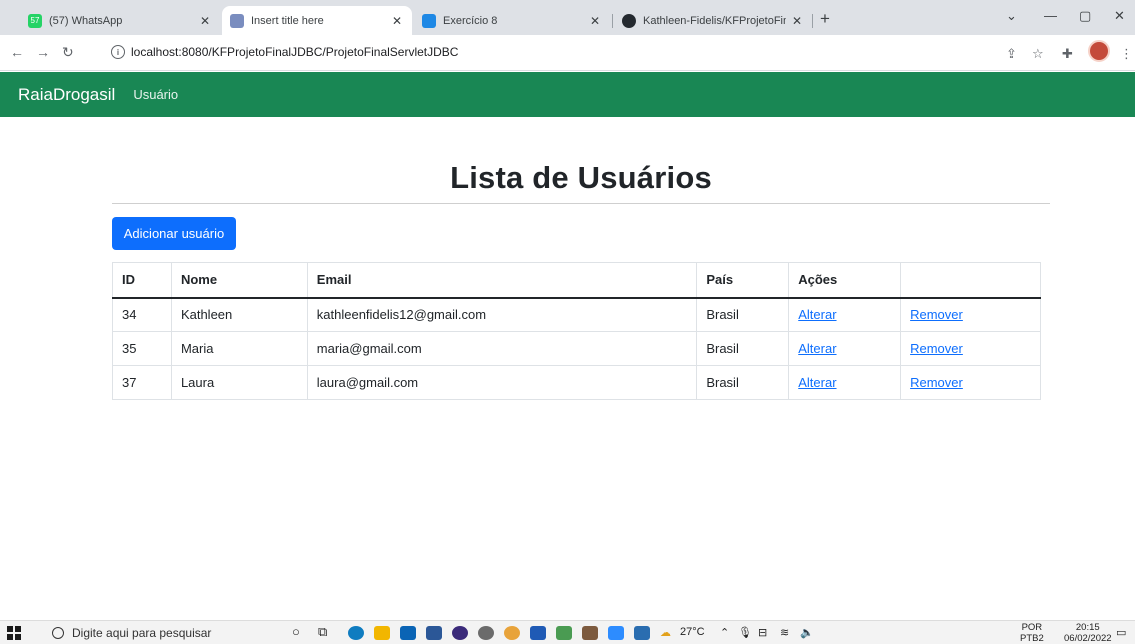 The image size is (1135, 644). Describe the element at coordinates (502, 348) in the screenshot. I see `cell-email: maria@gmail.com` at that location.